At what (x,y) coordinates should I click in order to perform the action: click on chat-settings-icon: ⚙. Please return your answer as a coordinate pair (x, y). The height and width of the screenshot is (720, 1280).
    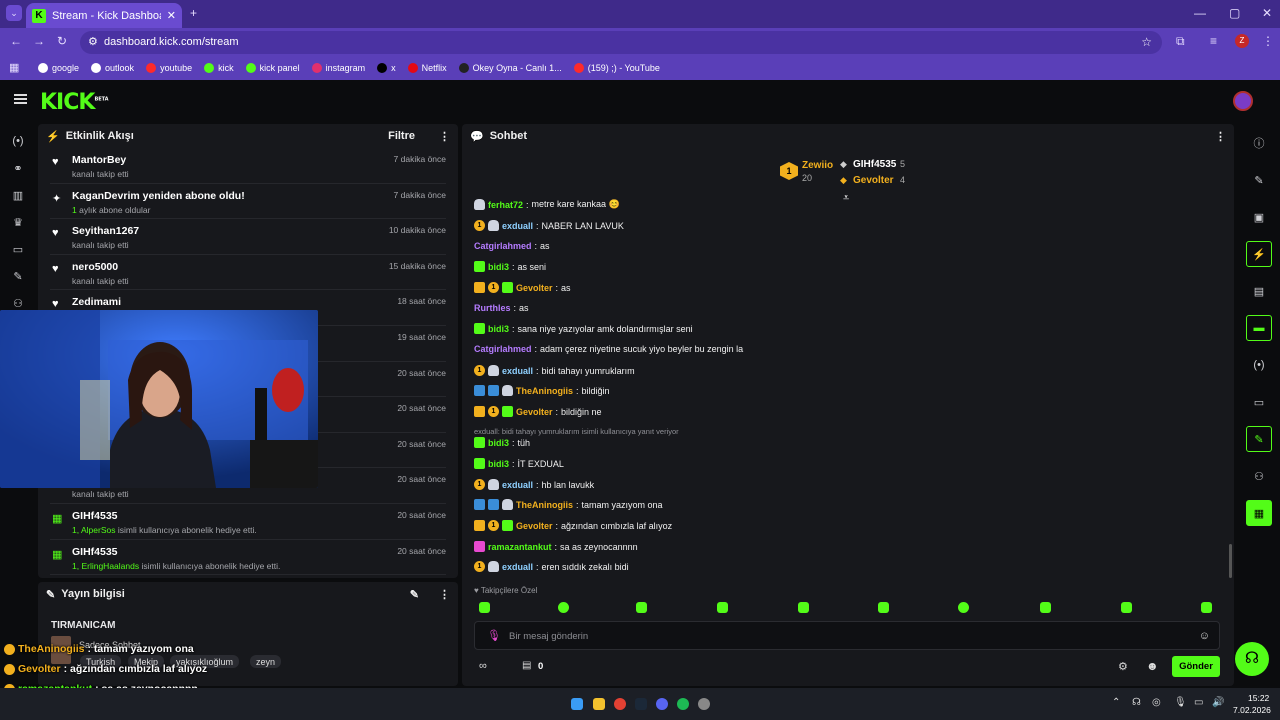
    Looking at the image, I should click on (1123, 666).